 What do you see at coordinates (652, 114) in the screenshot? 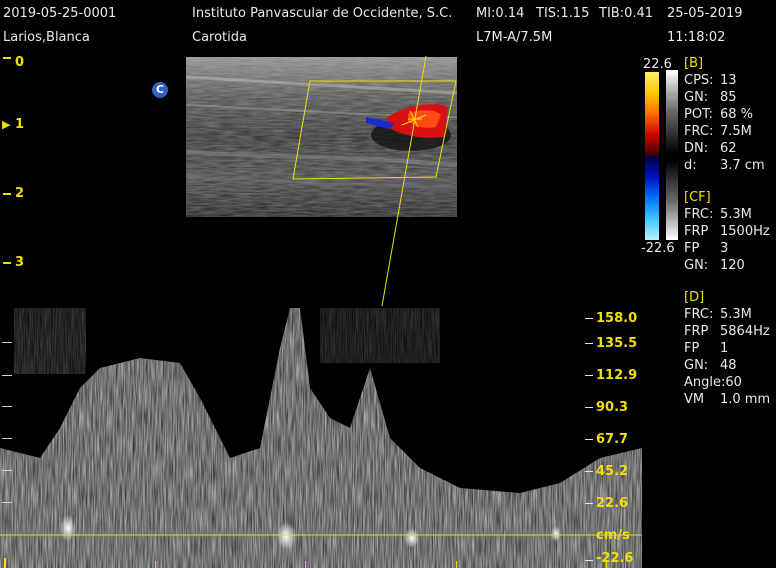
I see `color-bar-positive` at bounding box center [652, 114].